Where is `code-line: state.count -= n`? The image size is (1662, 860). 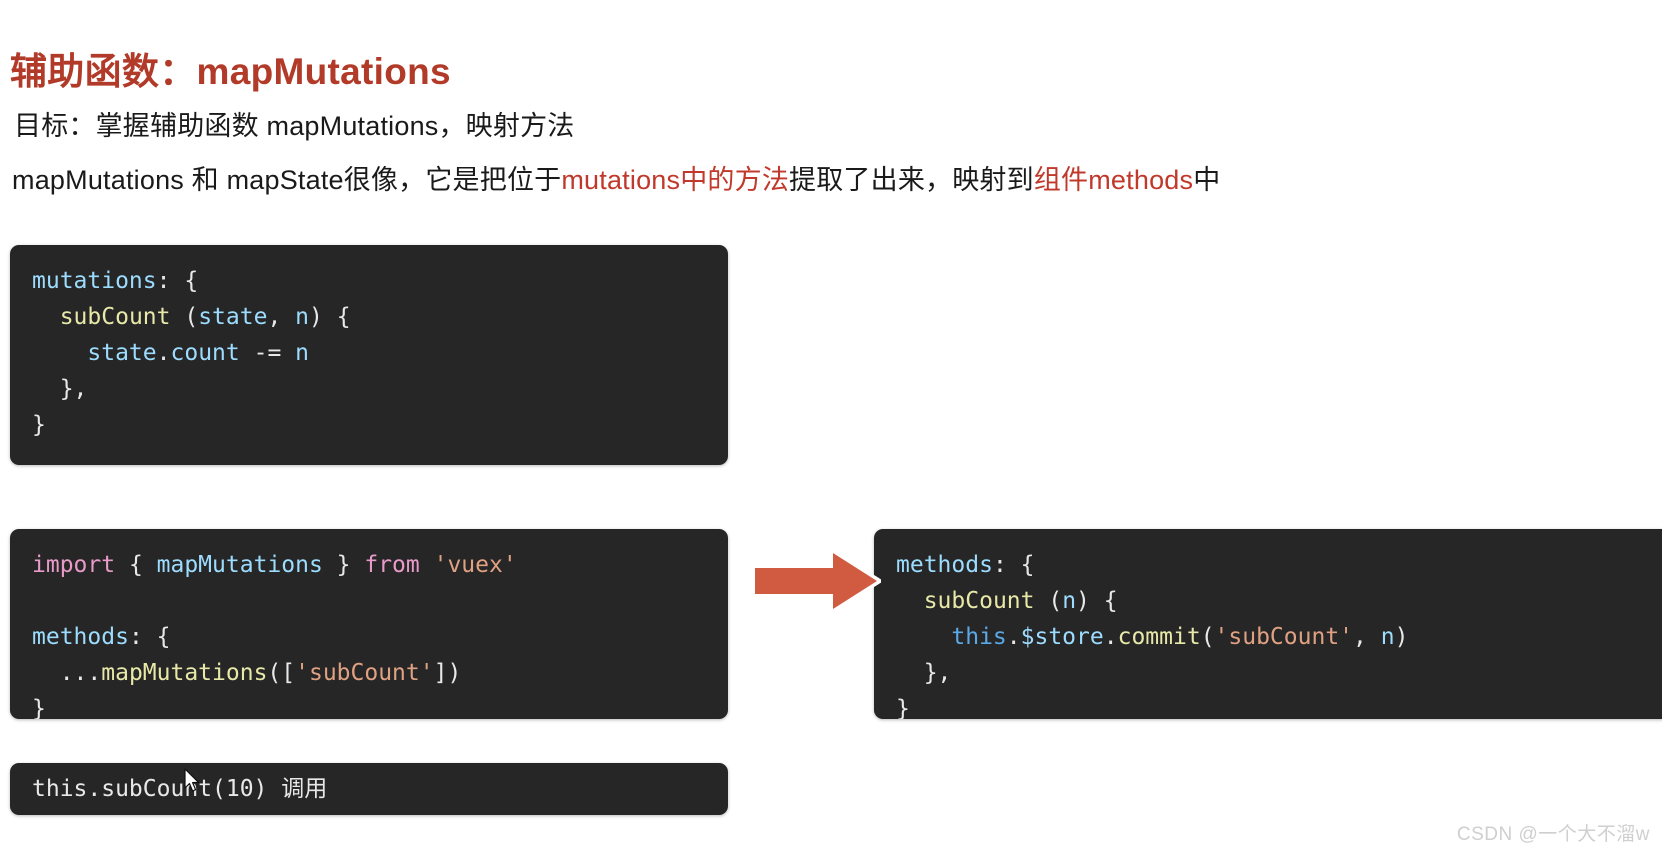
code-line: state.count -= n is located at coordinates (370, 353).